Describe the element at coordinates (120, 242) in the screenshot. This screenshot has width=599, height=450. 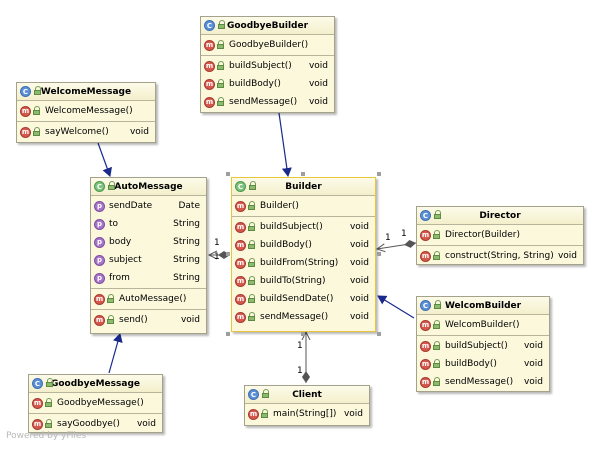
I see `field-label: body` at that location.